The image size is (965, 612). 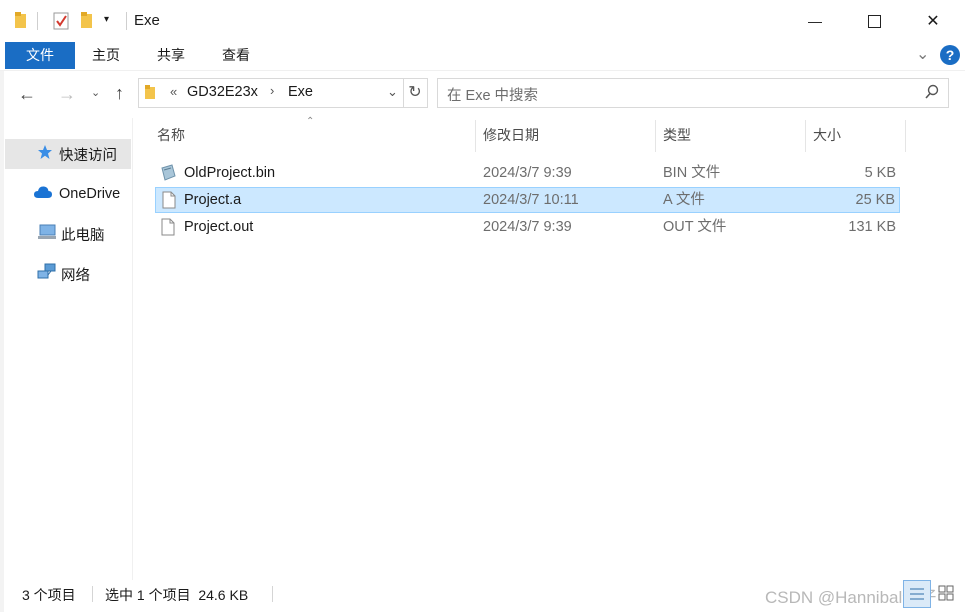 What do you see at coordinates (300, 92) in the screenshot?
I see `breadcrumb-item: Exe` at bounding box center [300, 92].